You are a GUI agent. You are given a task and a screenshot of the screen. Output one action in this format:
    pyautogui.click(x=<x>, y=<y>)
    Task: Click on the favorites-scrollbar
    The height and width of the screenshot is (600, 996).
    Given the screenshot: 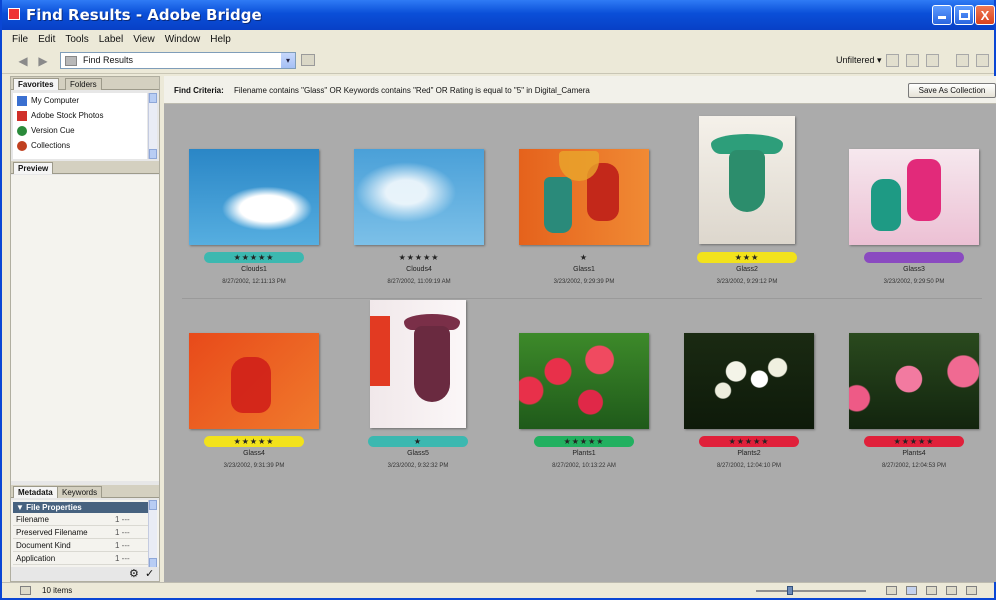 What is the action you would take?
    pyautogui.click(x=152, y=126)
    